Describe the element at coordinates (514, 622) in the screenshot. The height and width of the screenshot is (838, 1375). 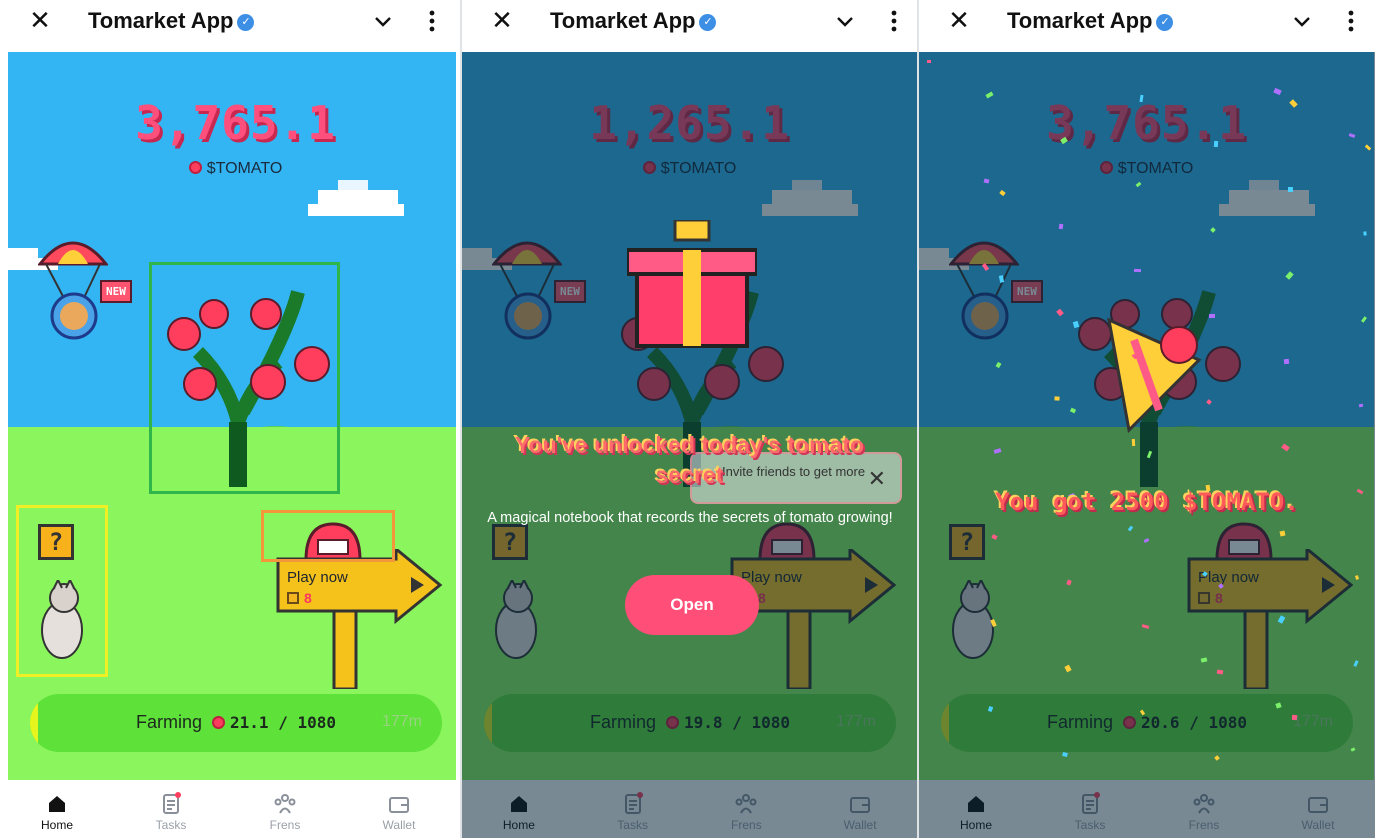
I see `cat-character` at that location.